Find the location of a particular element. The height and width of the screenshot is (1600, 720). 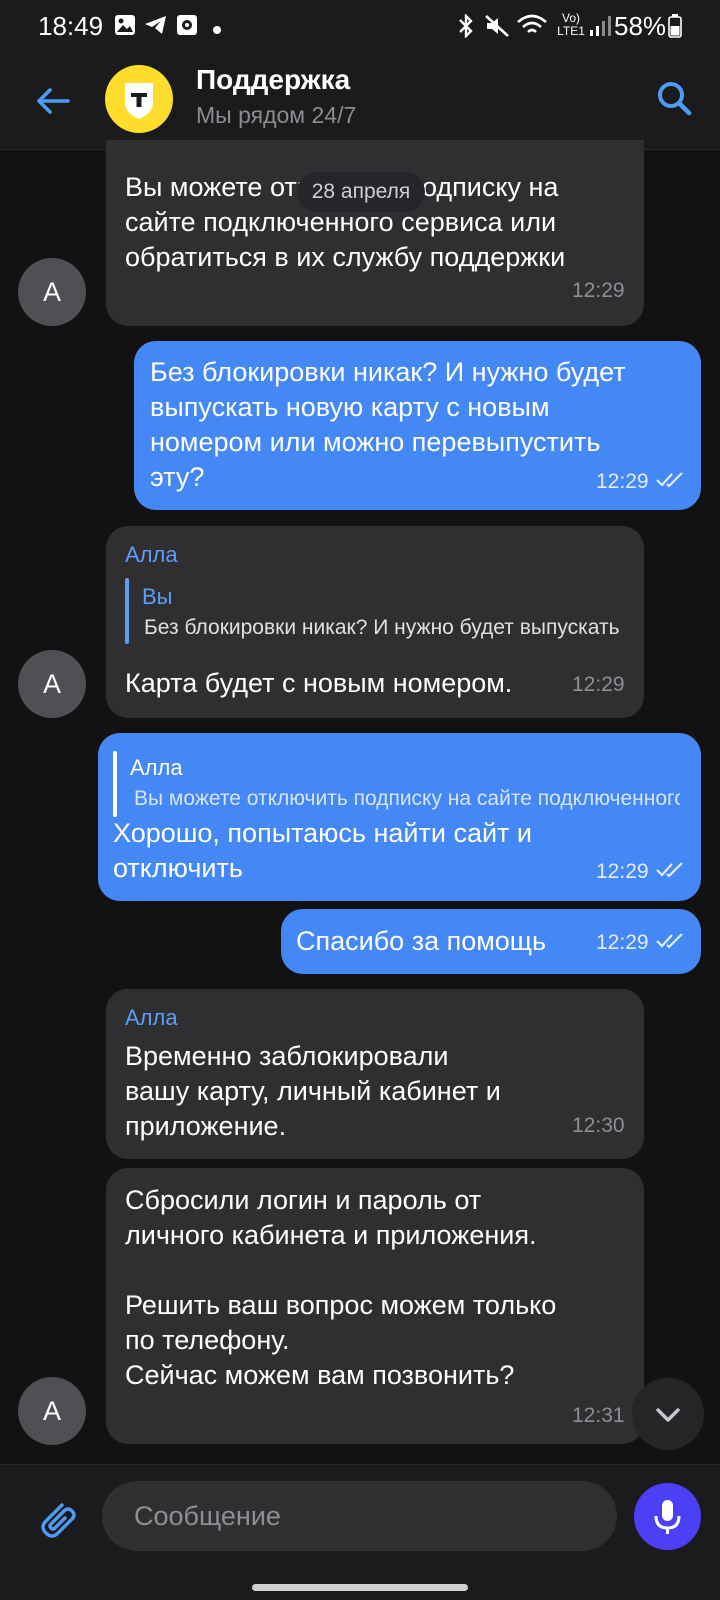

more-notifications-dot is located at coordinates (217, 30).